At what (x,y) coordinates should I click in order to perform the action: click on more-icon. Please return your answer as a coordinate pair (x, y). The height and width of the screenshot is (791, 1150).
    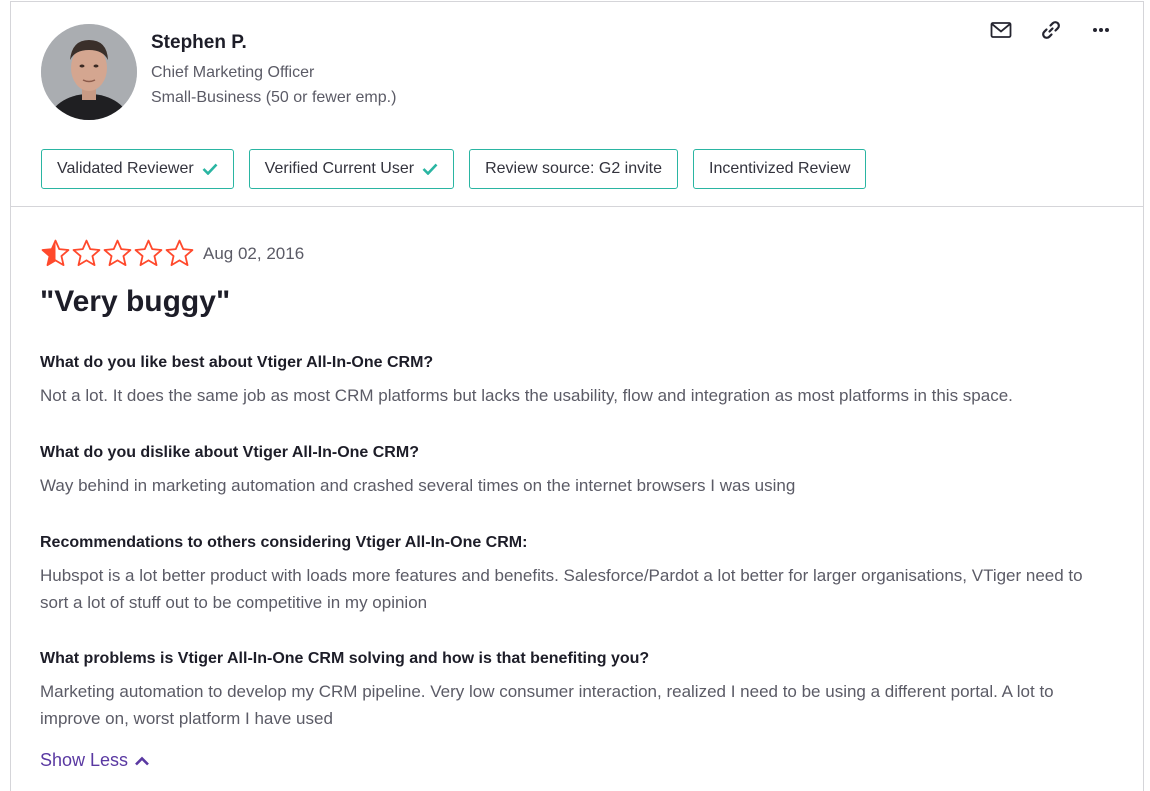
    Looking at the image, I should click on (1101, 30).